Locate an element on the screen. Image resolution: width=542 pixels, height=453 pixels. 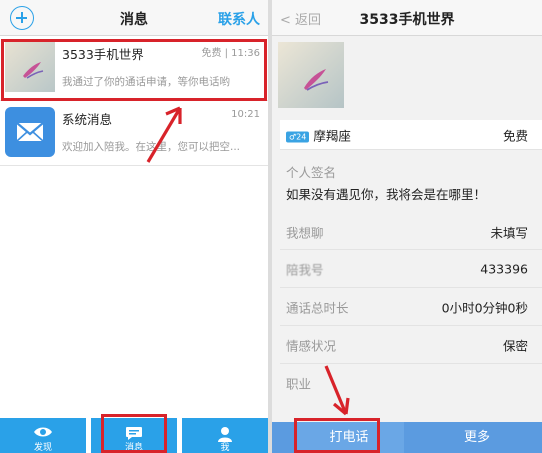
conversation-meta: 10:21 is located at coordinates (245, 114).